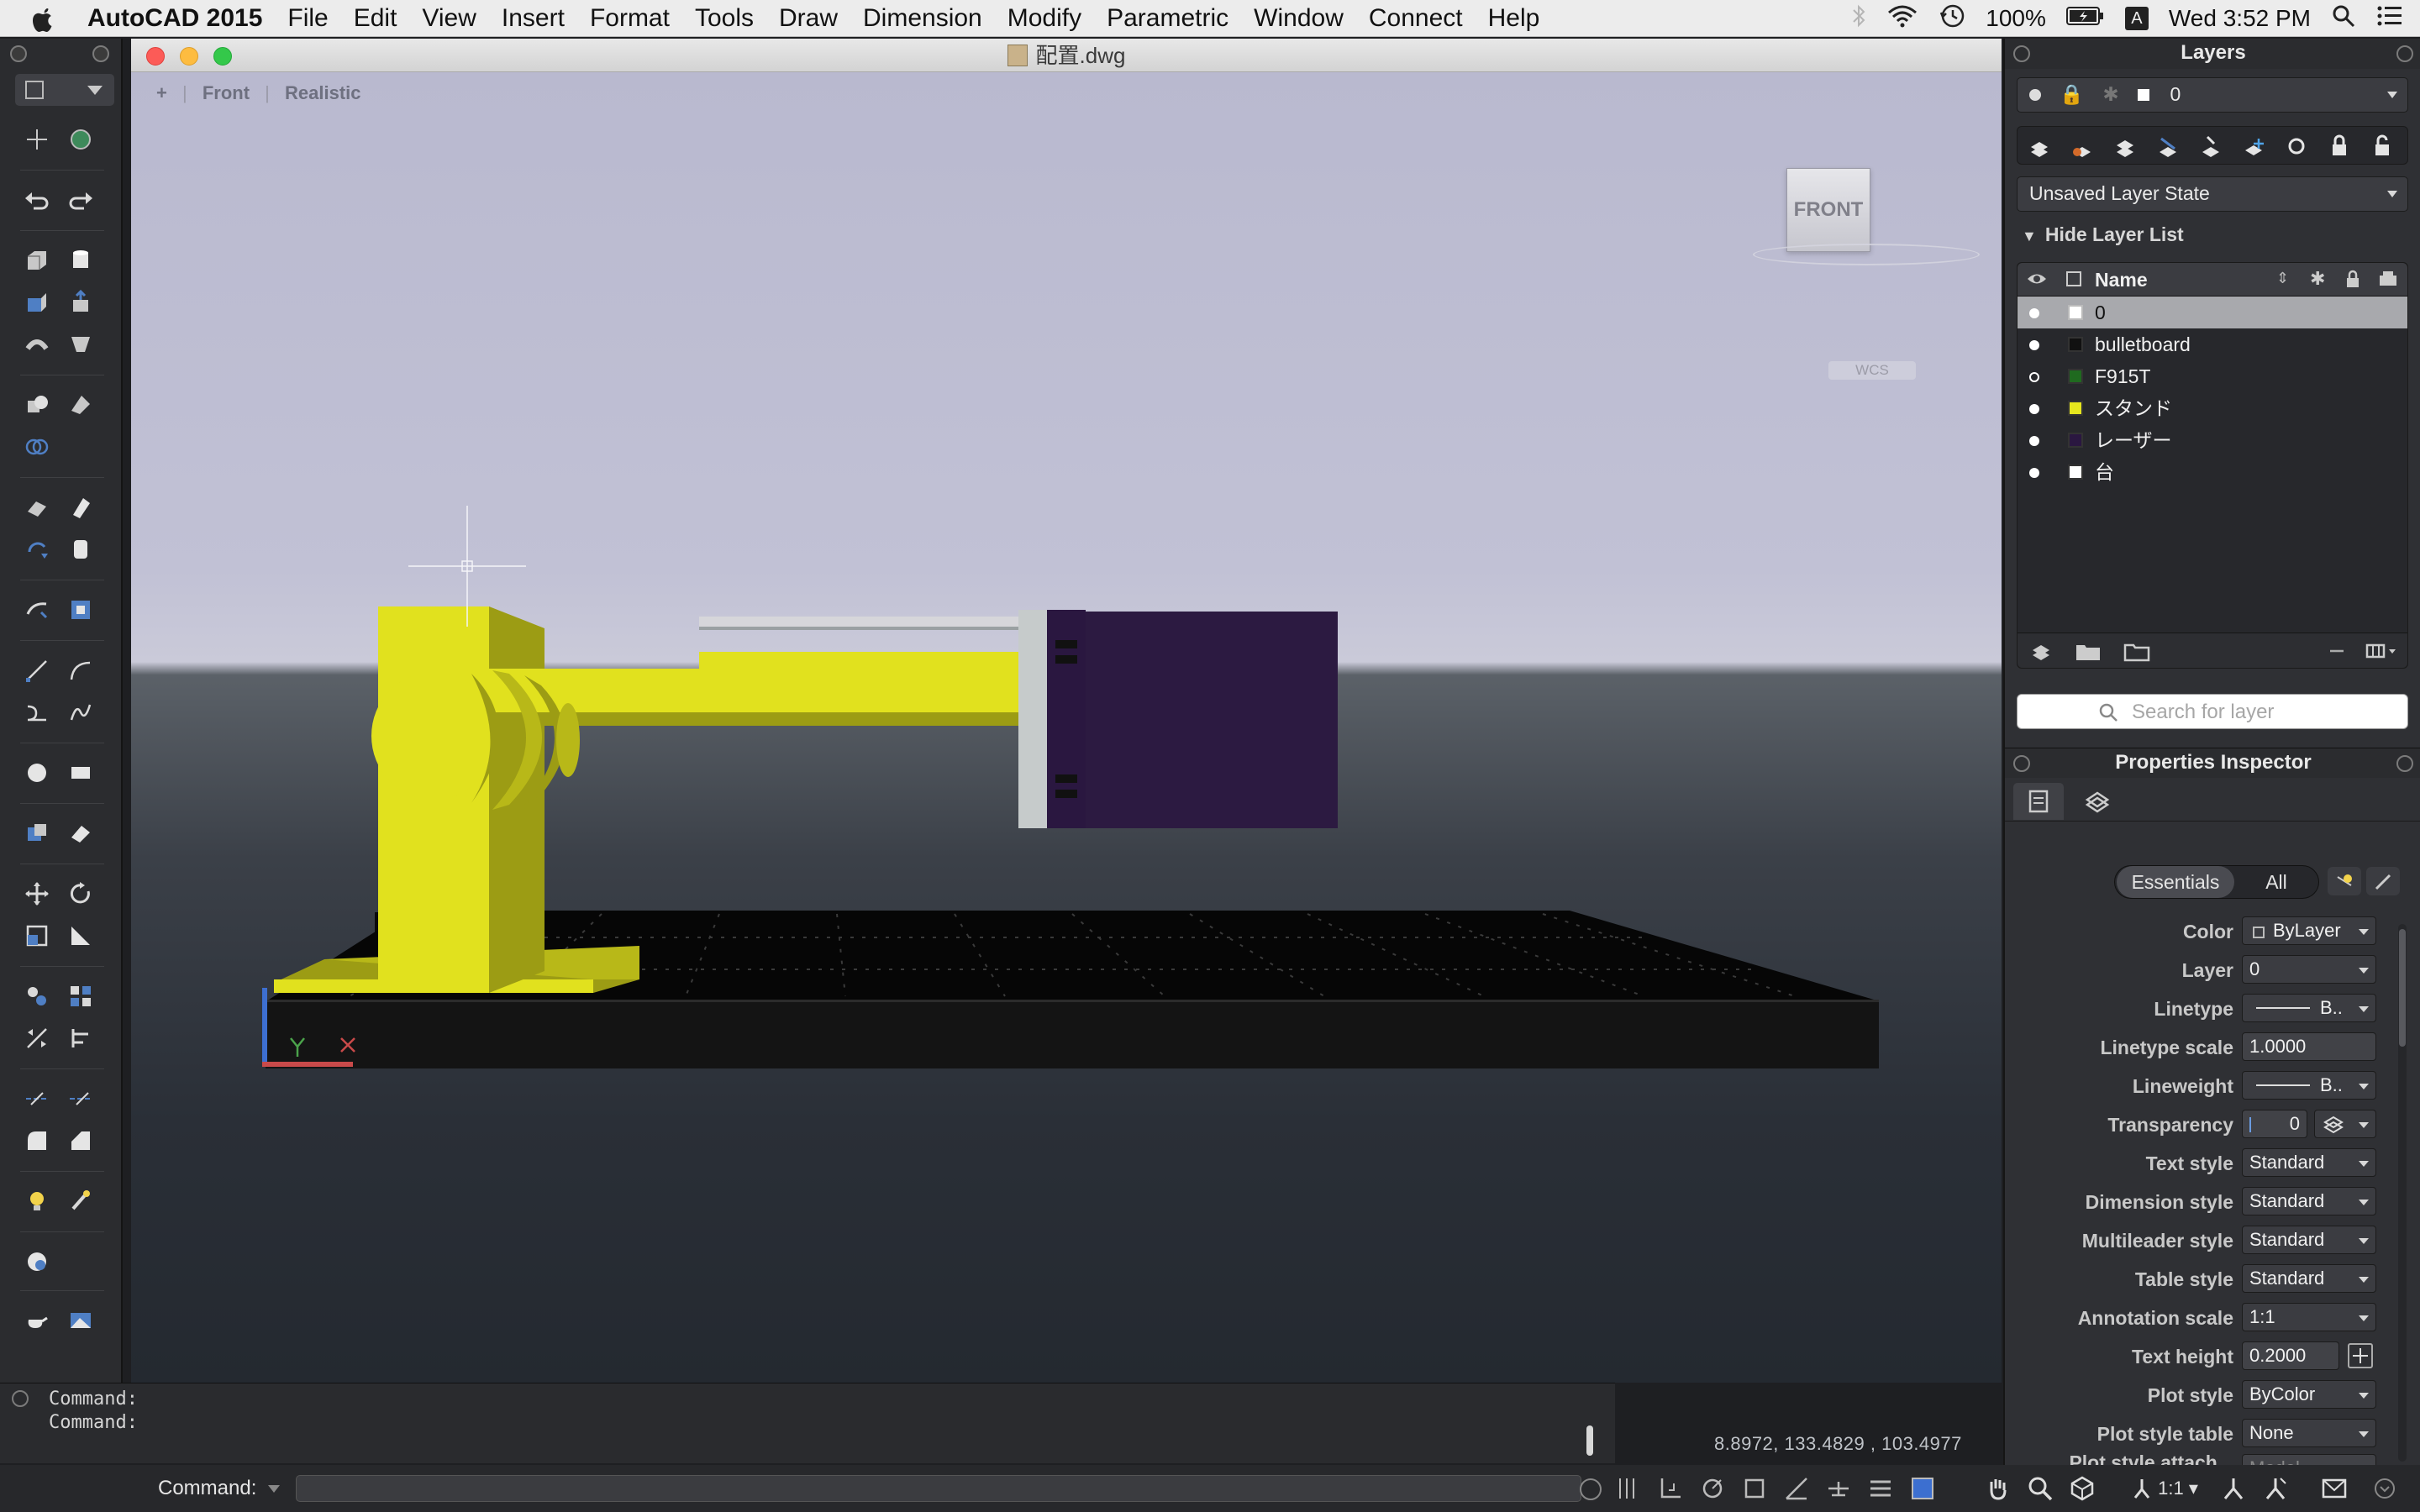 Image resolution: width=2420 pixels, height=1512 pixels. Describe the element at coordinates (2309, 1433) in the screenshot. I see `plot-style-table-select: None` at that location.